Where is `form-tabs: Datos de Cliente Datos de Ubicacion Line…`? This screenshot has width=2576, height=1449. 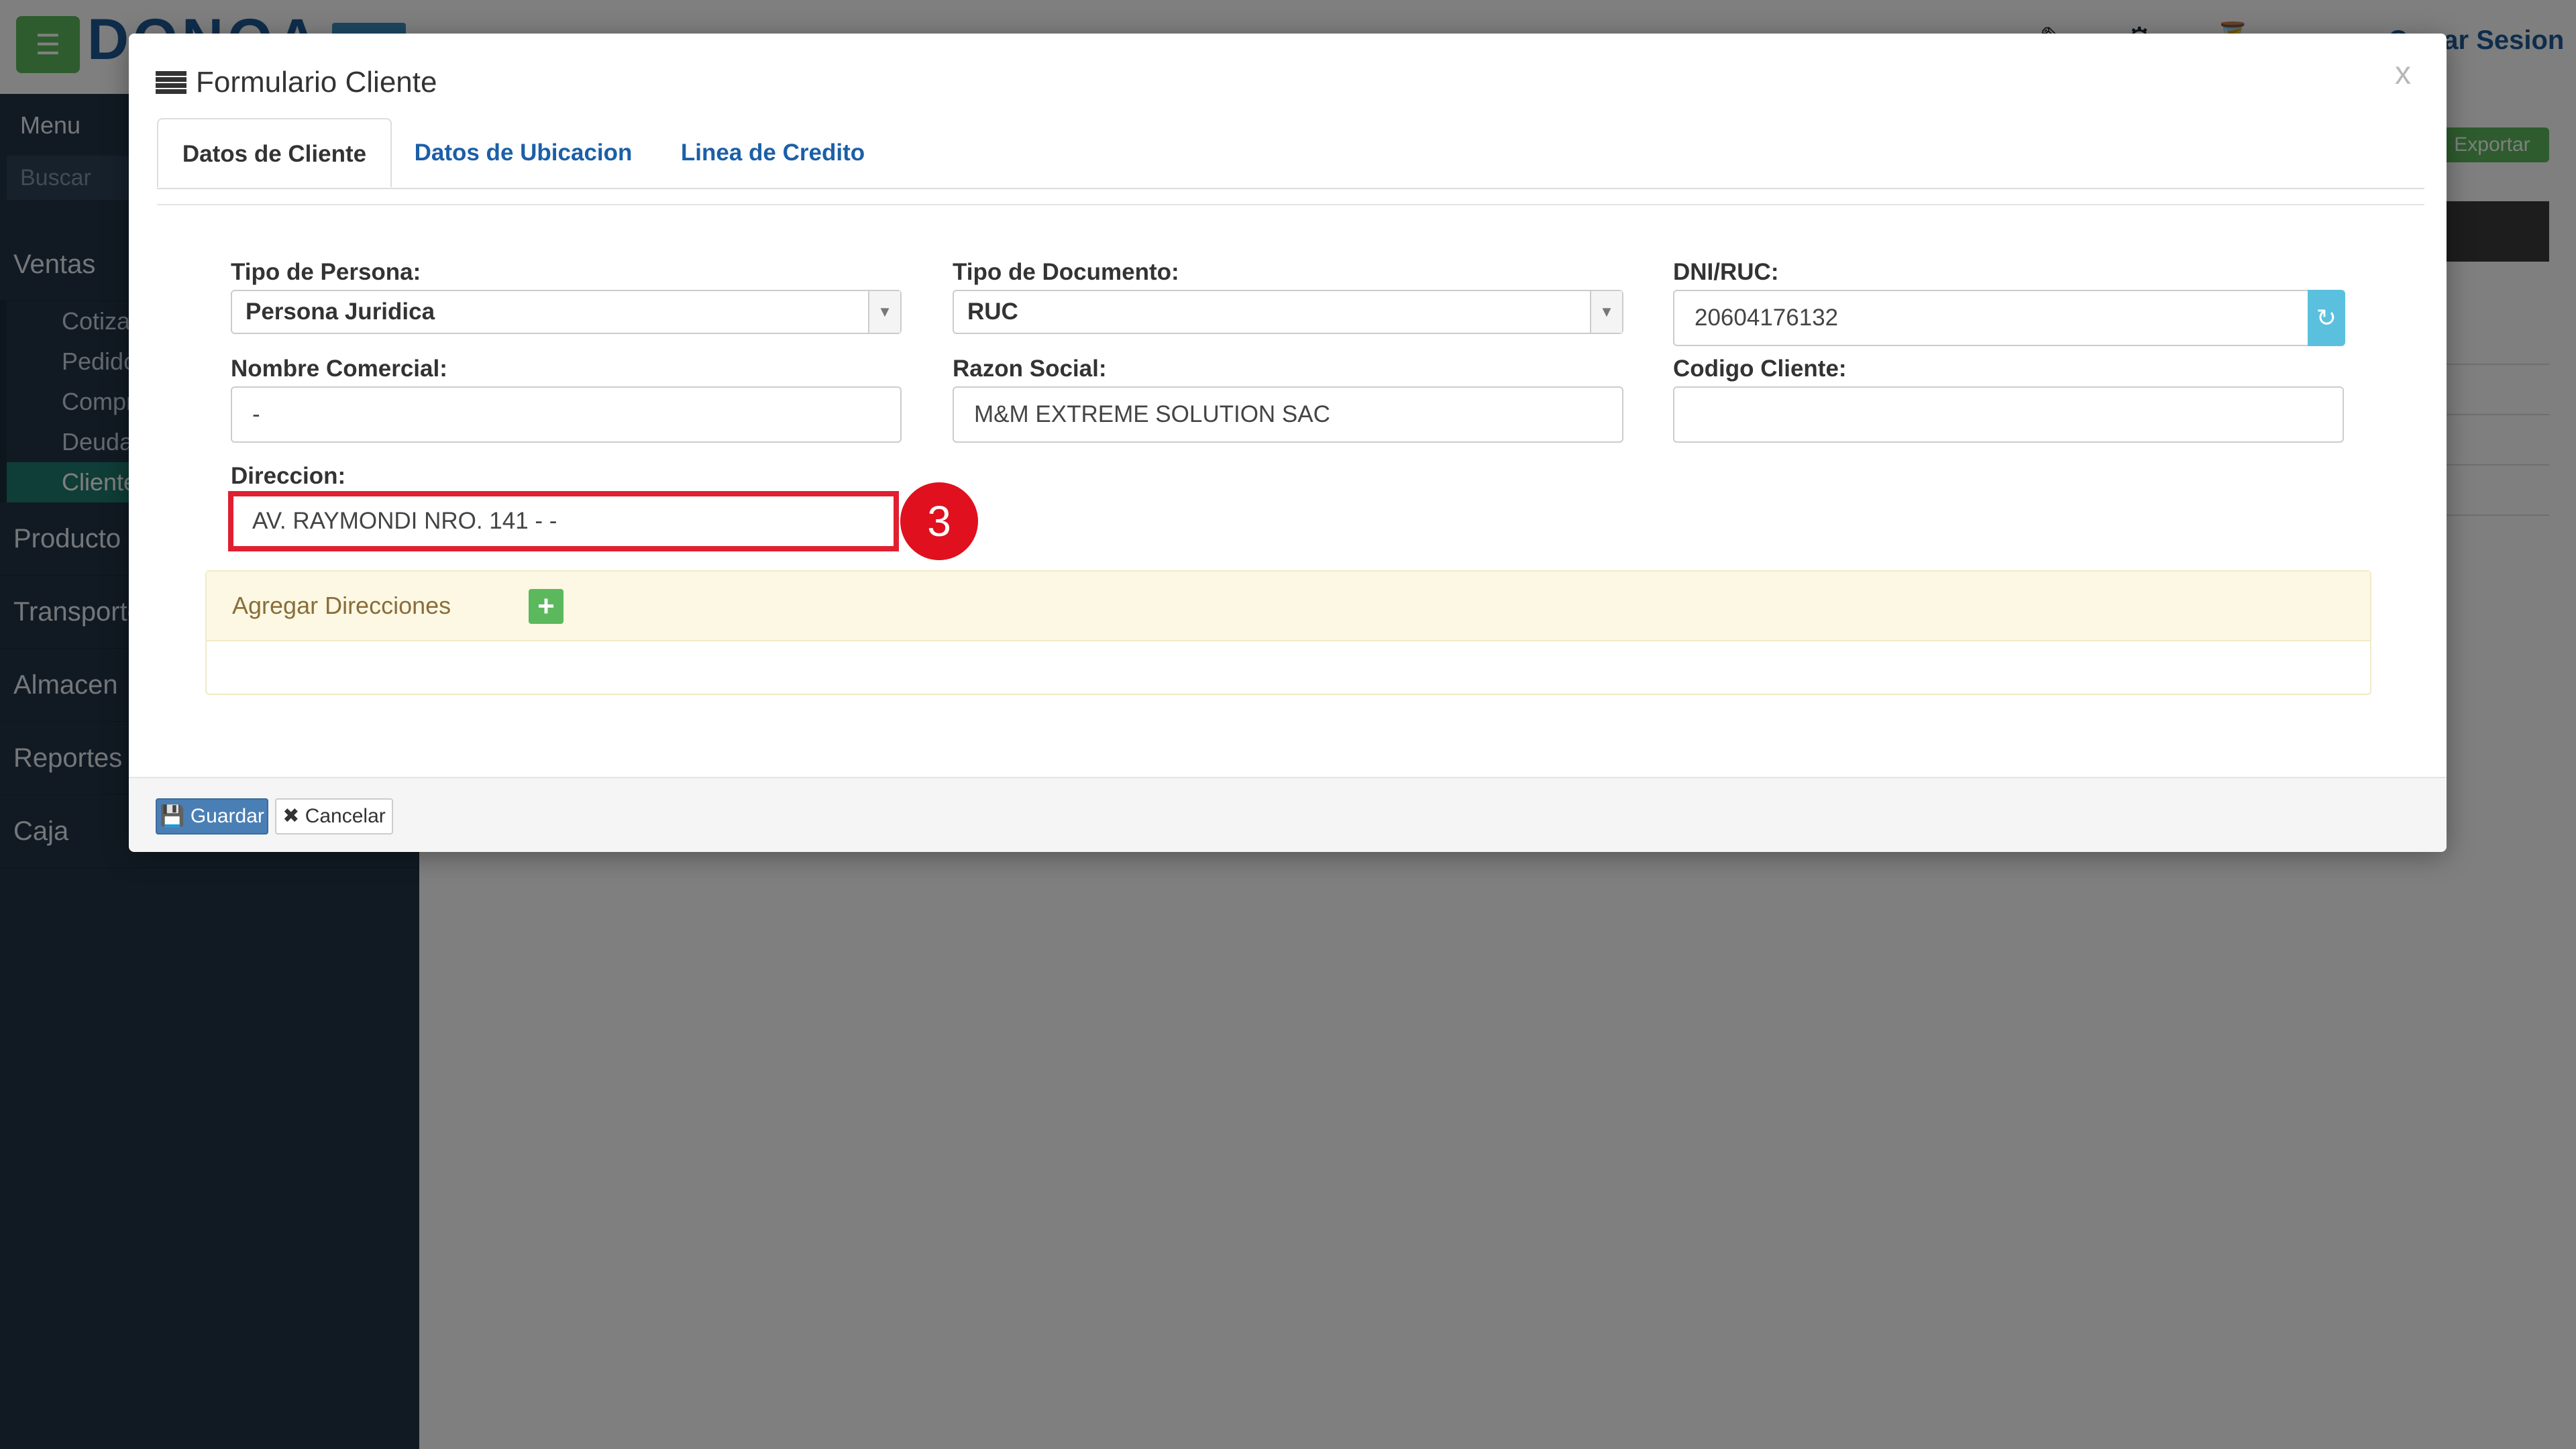
form-tabs: Datos de Cliente Datos de Ubicacion Line… is located at coordinates (1290, 153).